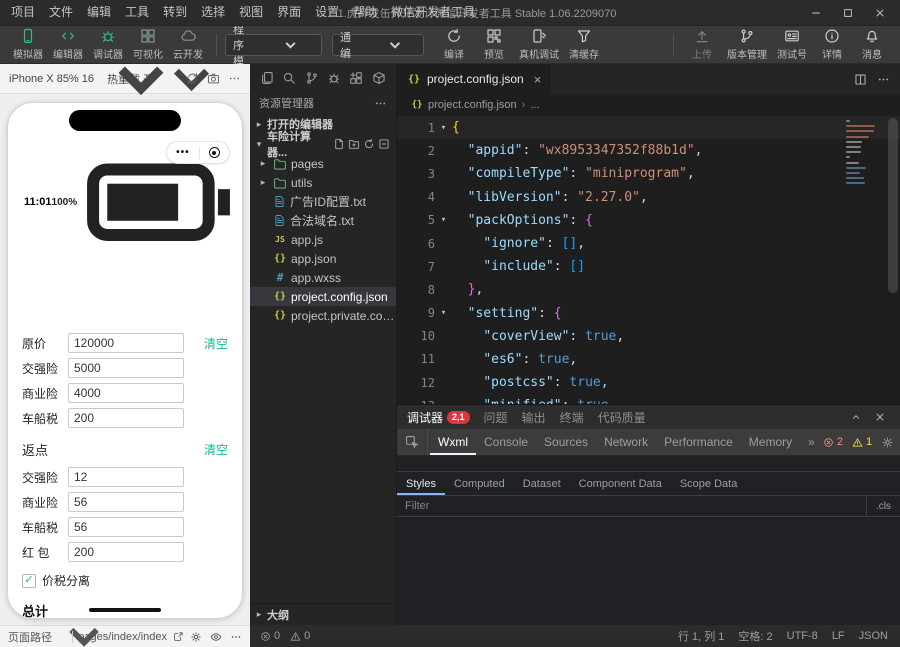 This screenshot has height=647, width=900. What do you see at coordinates (620, 483) in the screenshot?
I see `panel-tab-component-data: Component Data` at bounding box center [620, 483].